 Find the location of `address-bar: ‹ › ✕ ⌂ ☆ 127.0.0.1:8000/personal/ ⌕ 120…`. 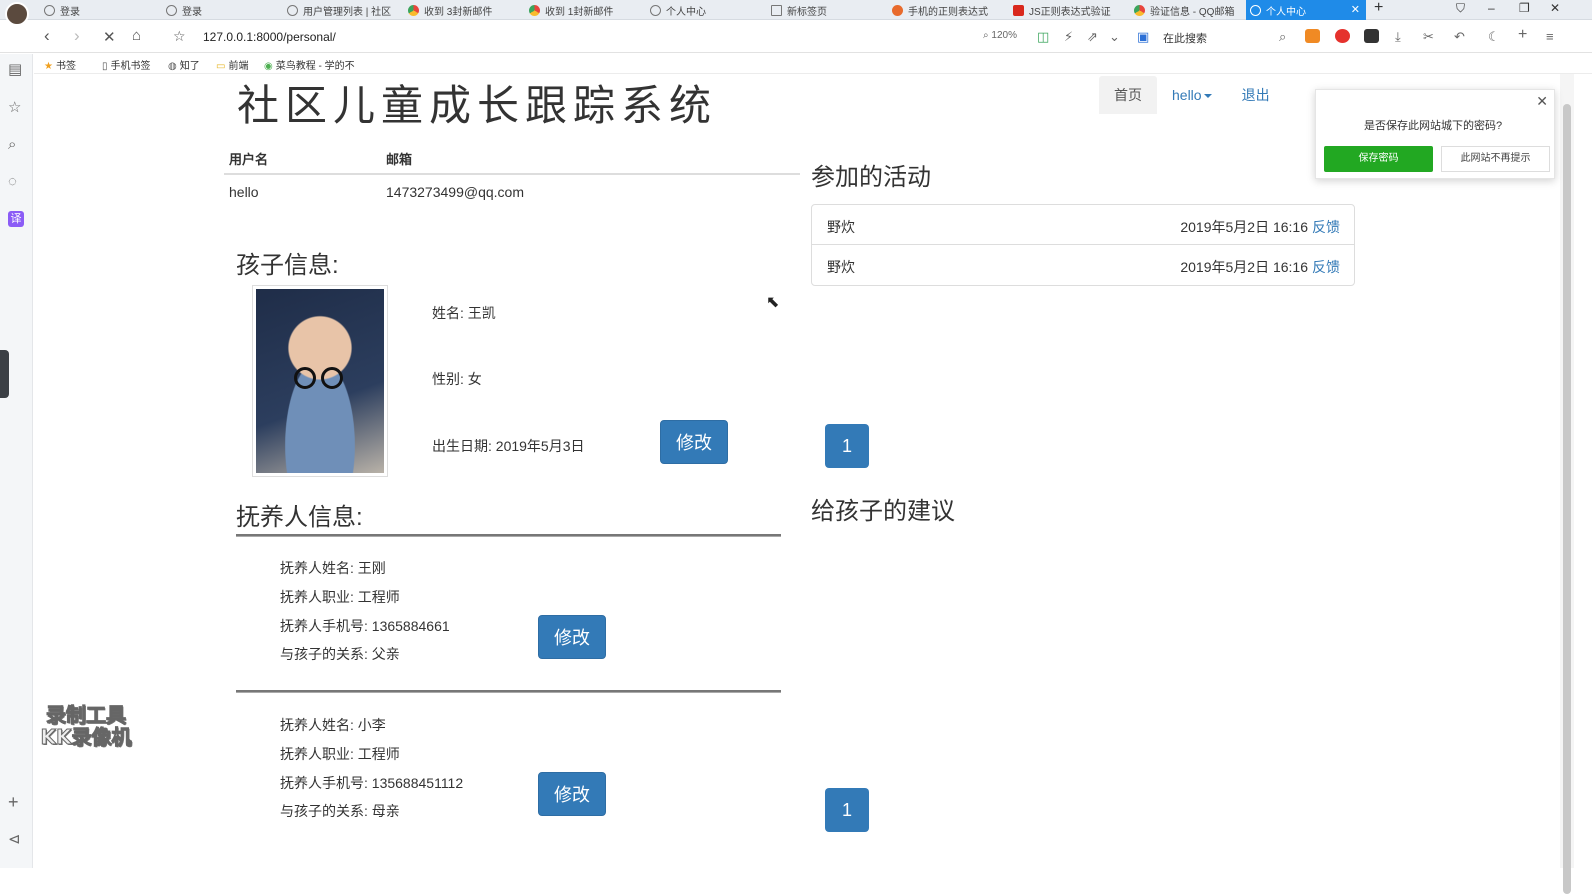

address-bar: ‹ › ✕ ⌂ ☆ 127.0.0.1:8000/personal/ ⌕ 120… is located at coordinates (796, 36).